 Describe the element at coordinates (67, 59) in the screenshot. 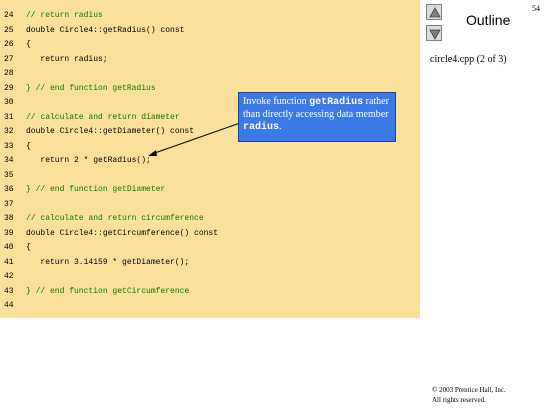

I see `code-text: return radius;` at that location.